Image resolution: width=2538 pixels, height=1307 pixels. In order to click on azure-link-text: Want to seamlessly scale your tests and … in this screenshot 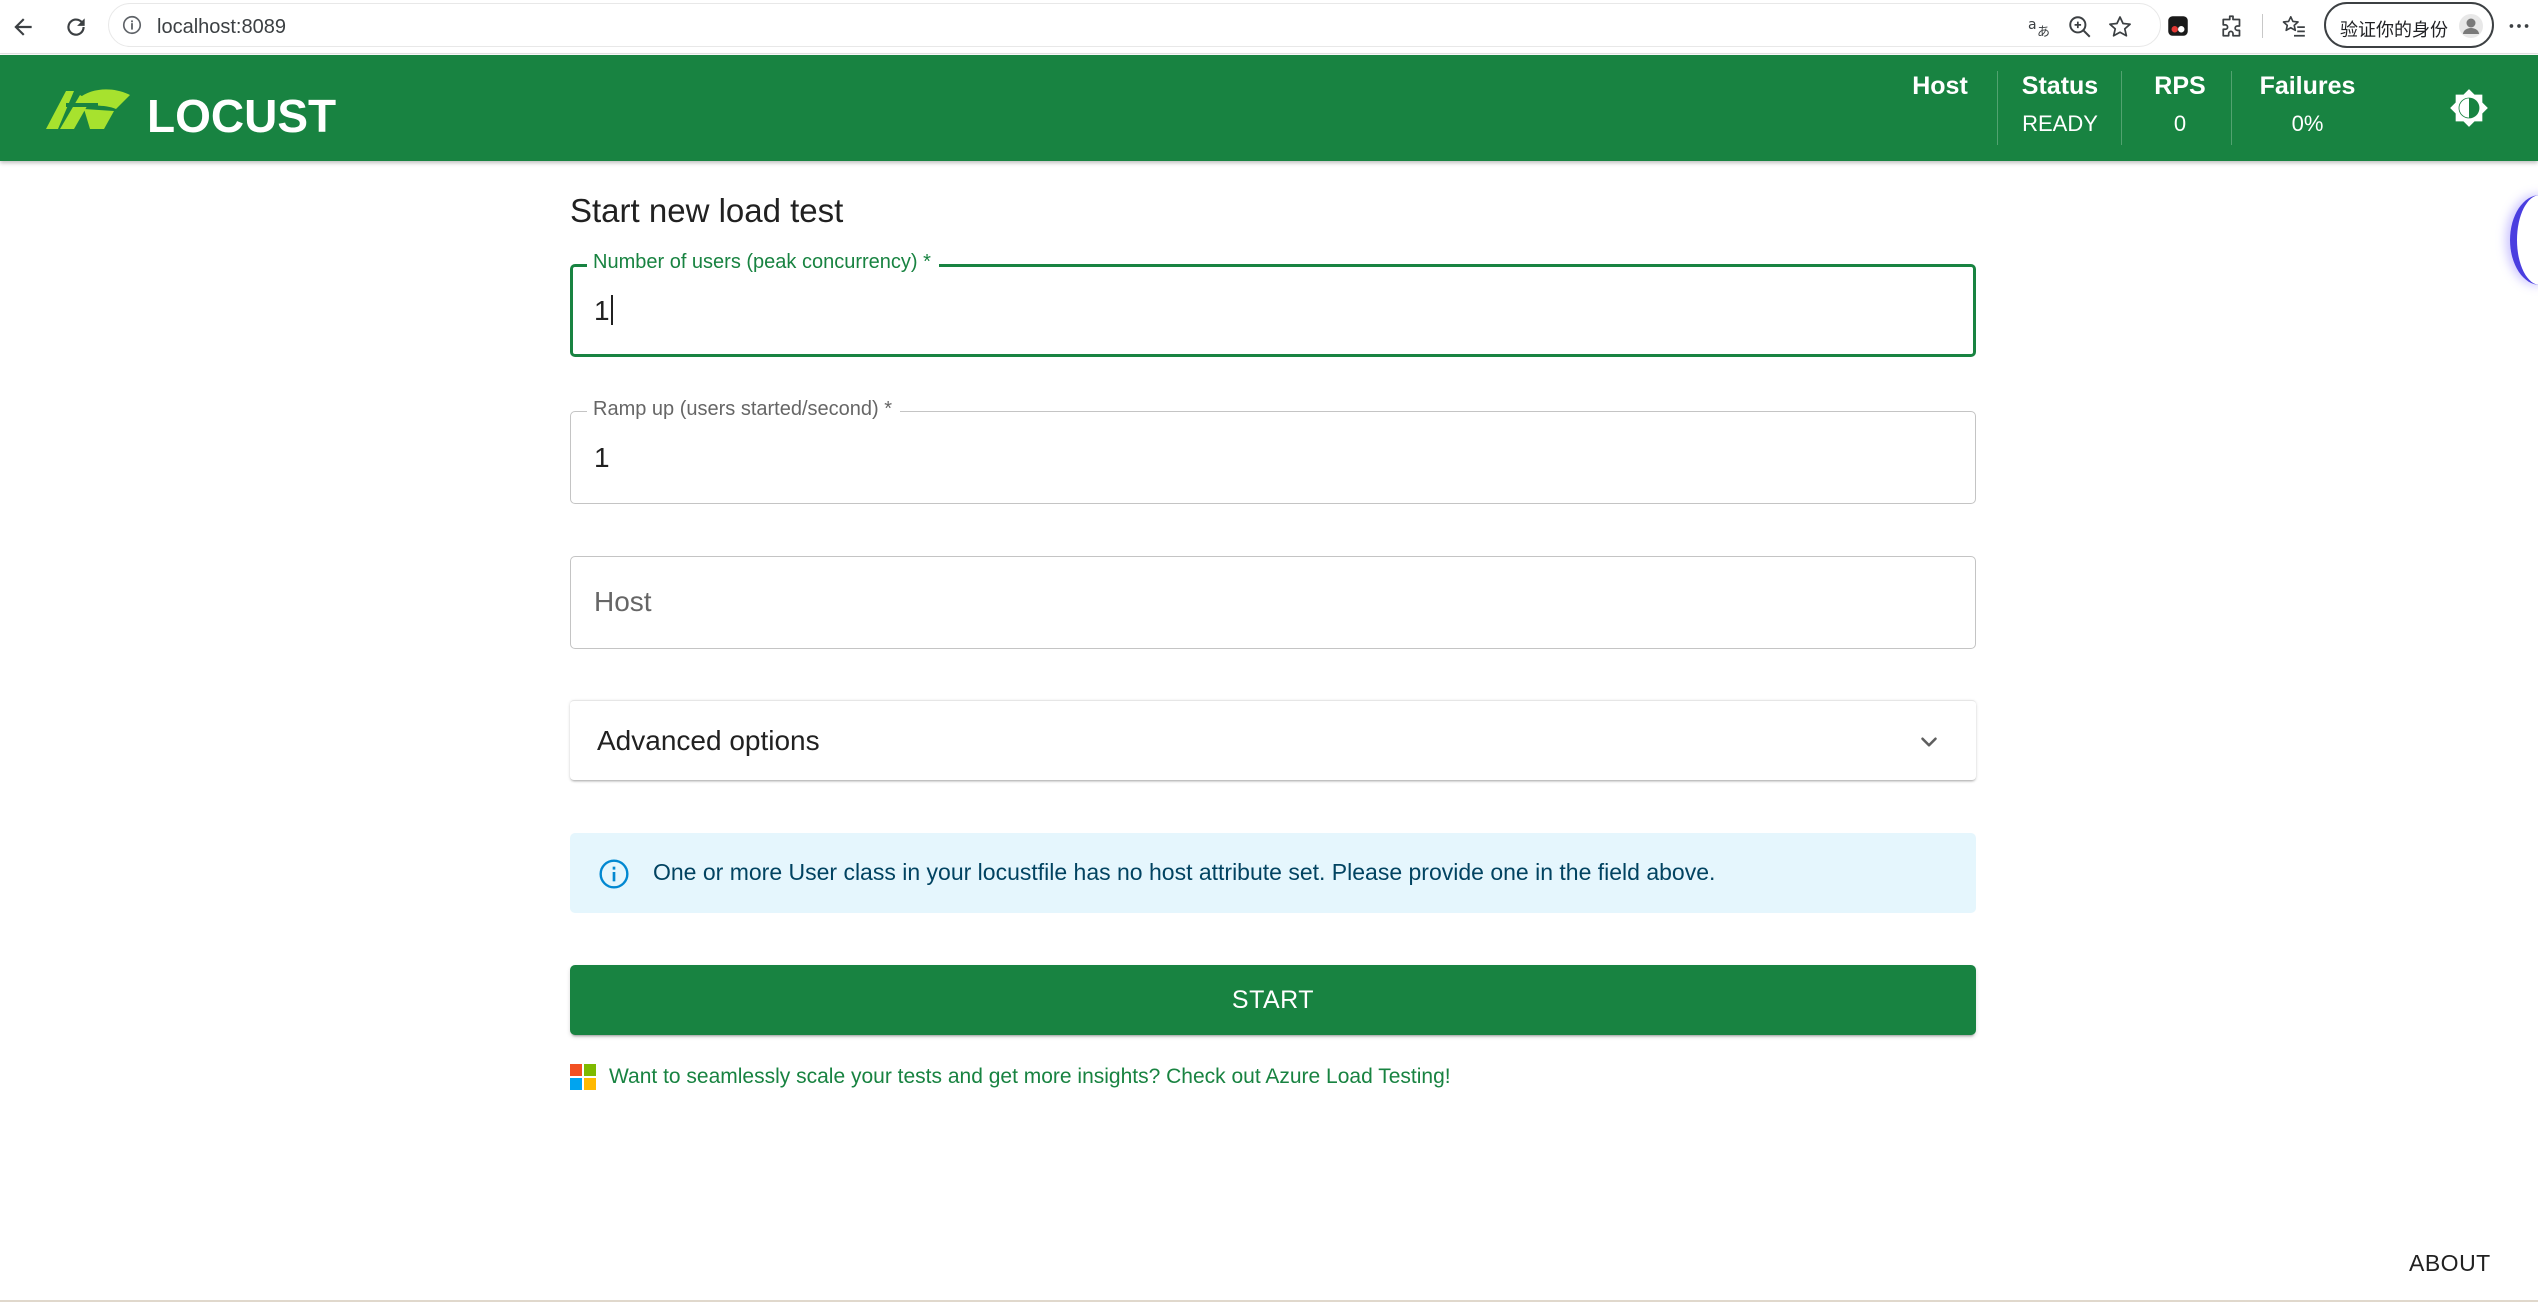, I will do `click(1030, 1077)`.